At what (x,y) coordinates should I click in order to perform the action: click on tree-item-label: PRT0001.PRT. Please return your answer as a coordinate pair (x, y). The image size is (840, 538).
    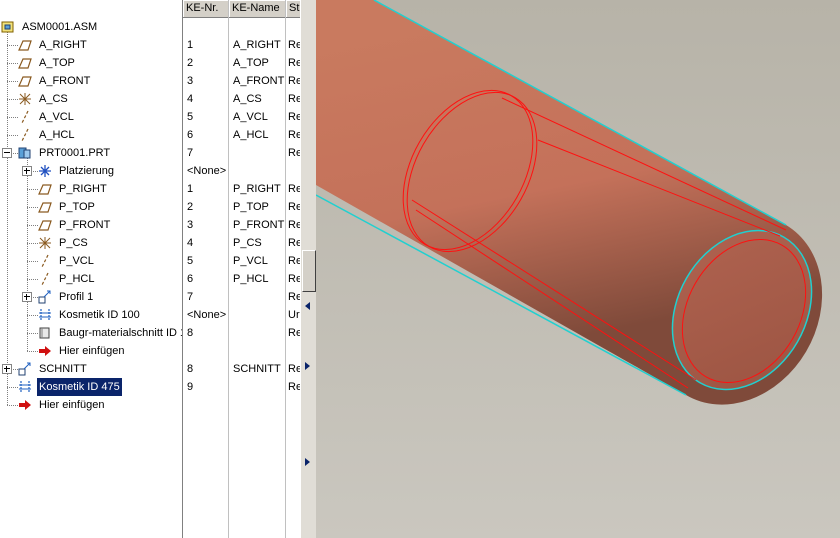
    Looking at the image, I should click on (75, 153).